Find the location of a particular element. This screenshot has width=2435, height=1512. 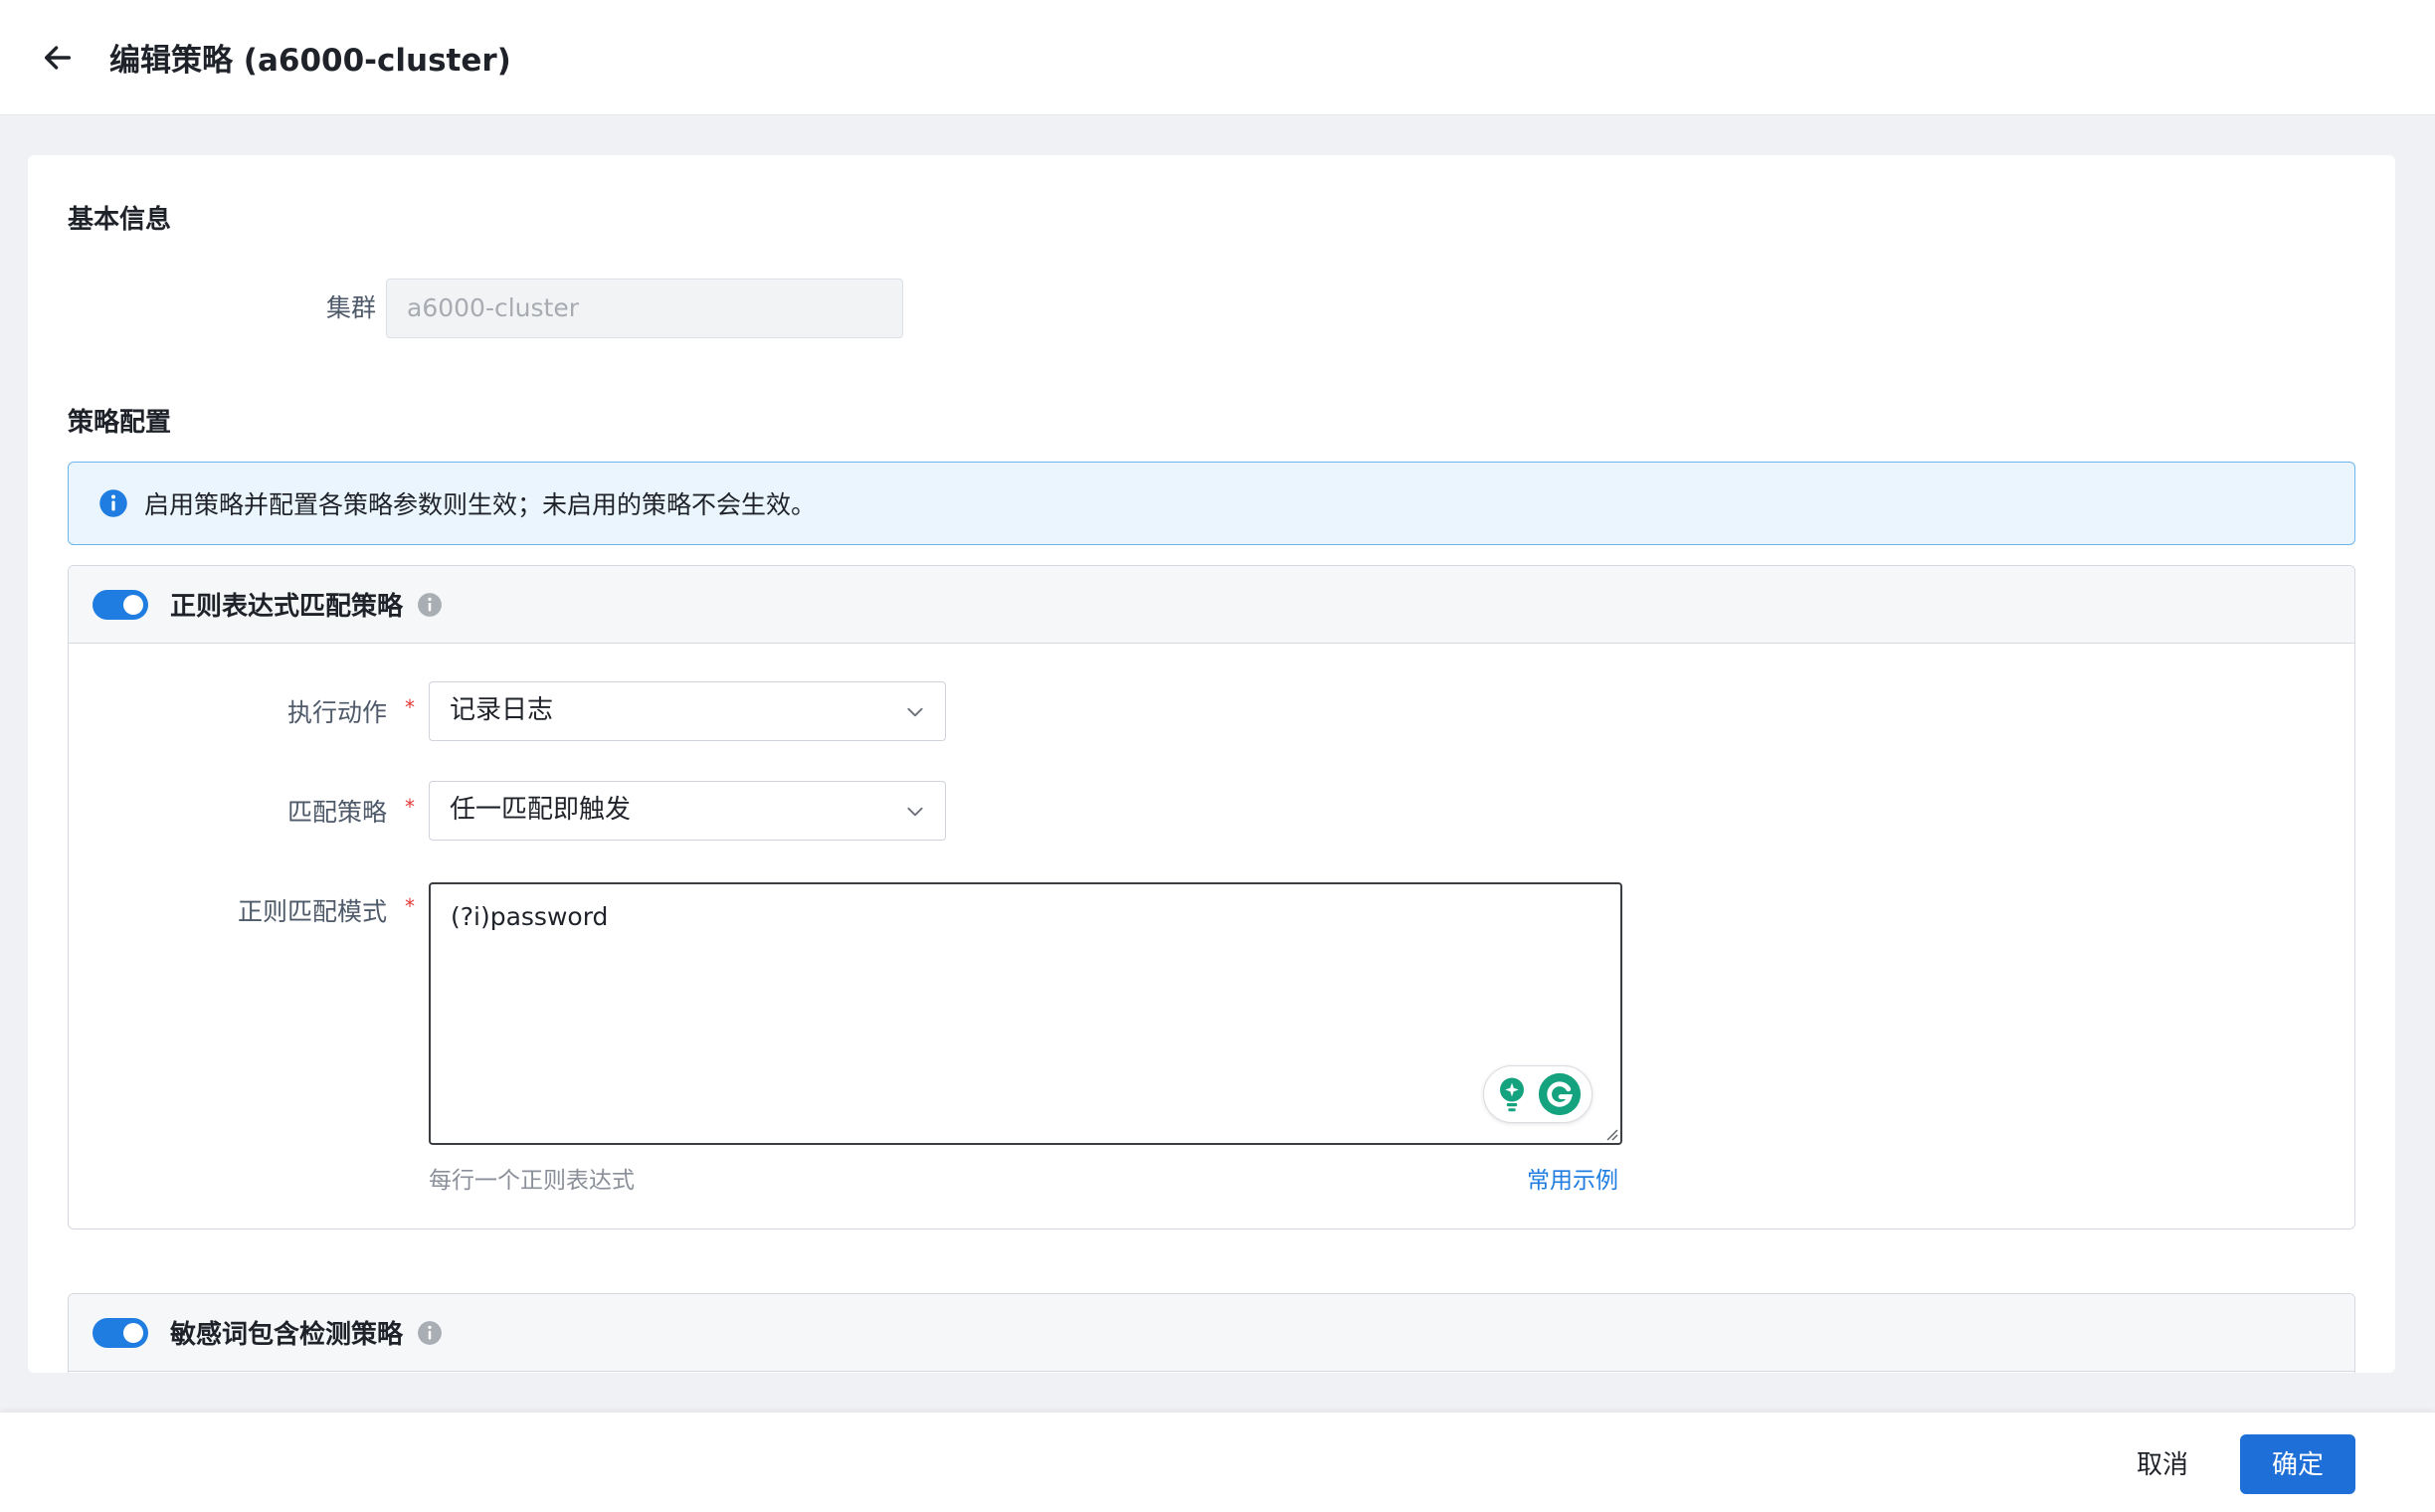

policy-config-title: 策略配置 is located at coordinates (120, 423).